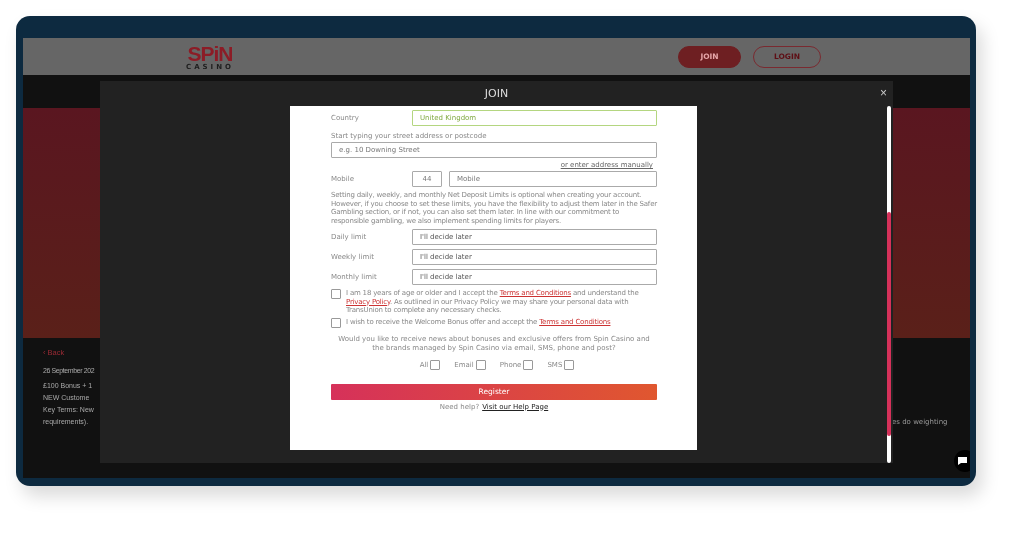 This screenshot has height=534, width=1024. Describe the element at coordinates (883, 93) in the screenshot. I see `close-button: ×` at that location.